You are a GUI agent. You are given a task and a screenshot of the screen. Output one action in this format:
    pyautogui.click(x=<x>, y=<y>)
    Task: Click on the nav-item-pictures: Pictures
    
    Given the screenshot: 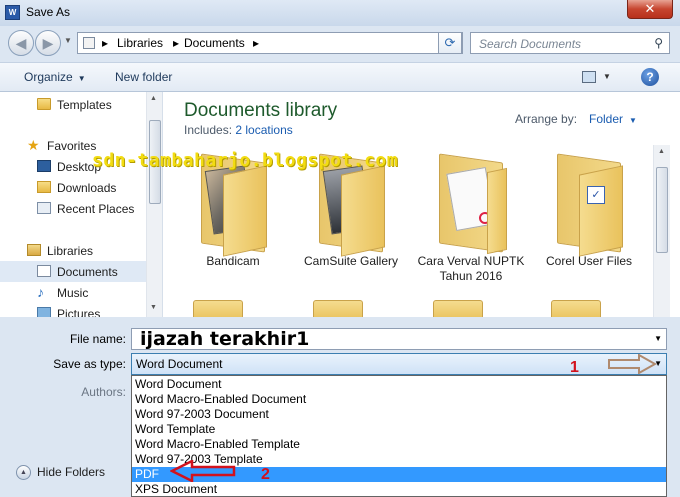 What is the action you would take?
    pyautogui.click(x=73, y=310)
    